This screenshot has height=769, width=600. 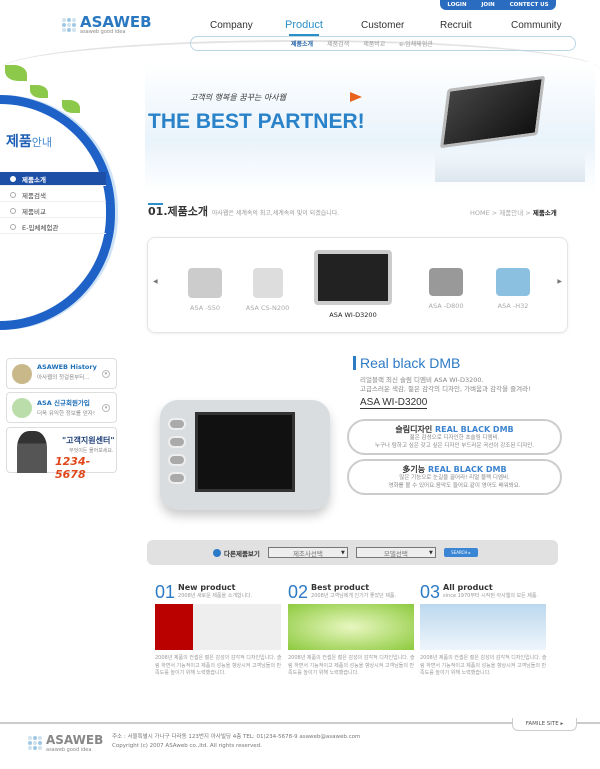 What do you see at coordinates (267, 290) in the screenshot?
I see `carousel-item: ASA CS-N200` at bounding box center [267, 290].